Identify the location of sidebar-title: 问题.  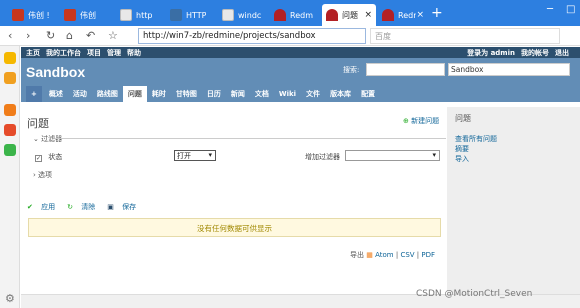
(463, 118).